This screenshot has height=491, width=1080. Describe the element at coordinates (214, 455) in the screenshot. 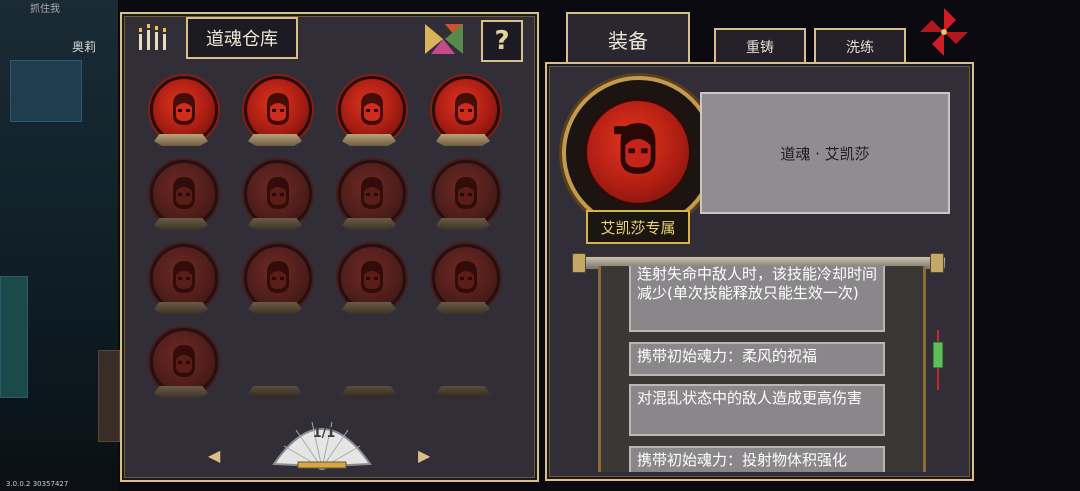

I see `prev-page-button: ◀` at that location.